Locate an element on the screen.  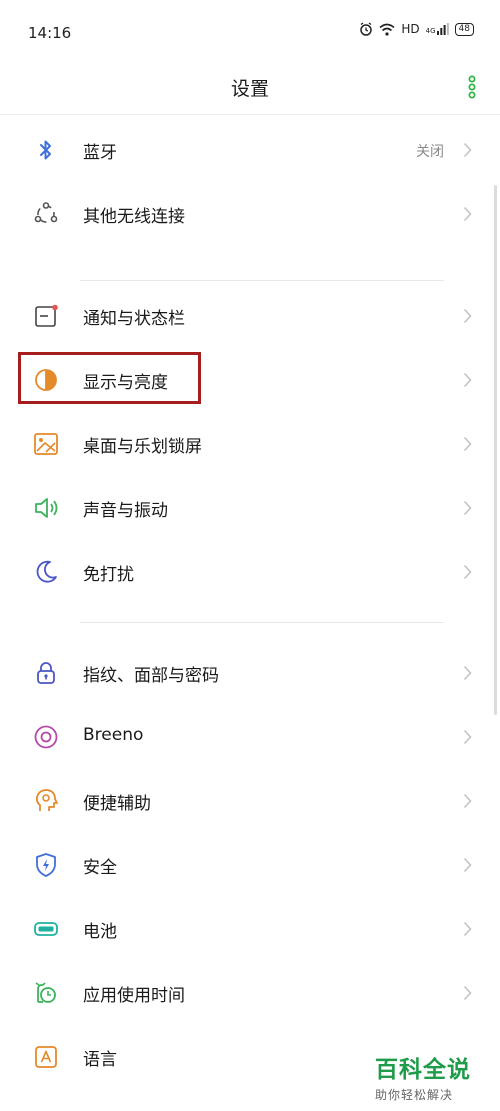
status-time: 14:16 is located at coordinates (50, 33).